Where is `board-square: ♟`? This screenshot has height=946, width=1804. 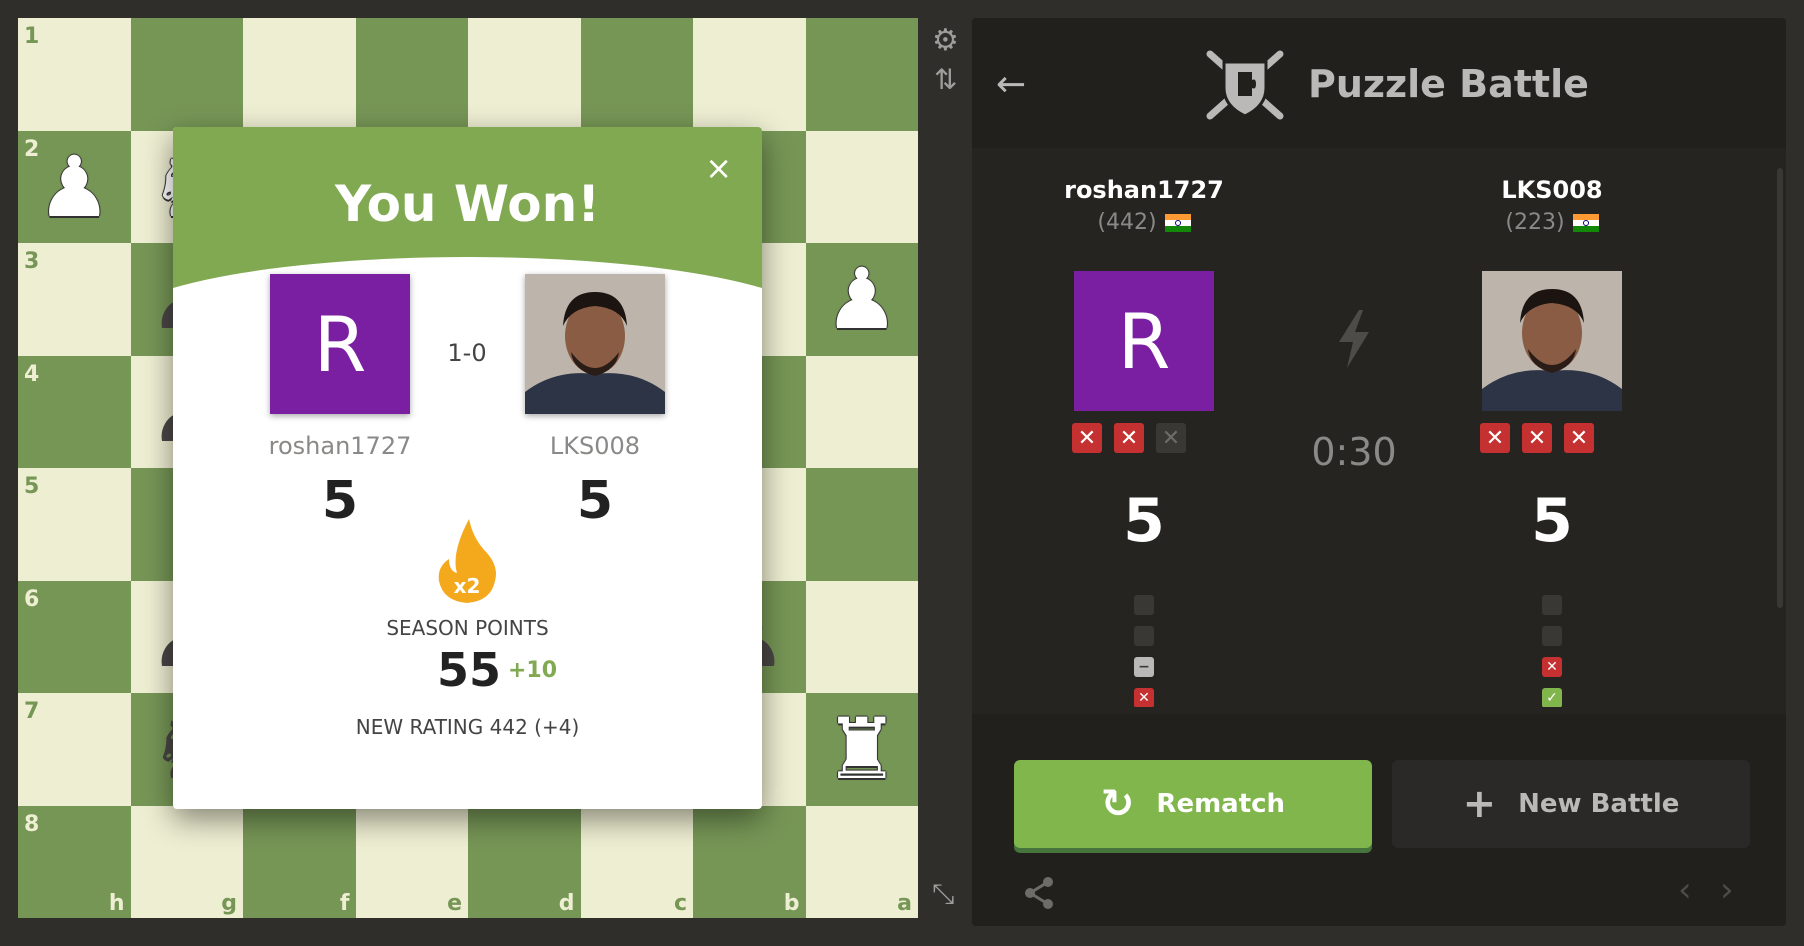 board-square: ♟ is located at coordinates (862, 299).